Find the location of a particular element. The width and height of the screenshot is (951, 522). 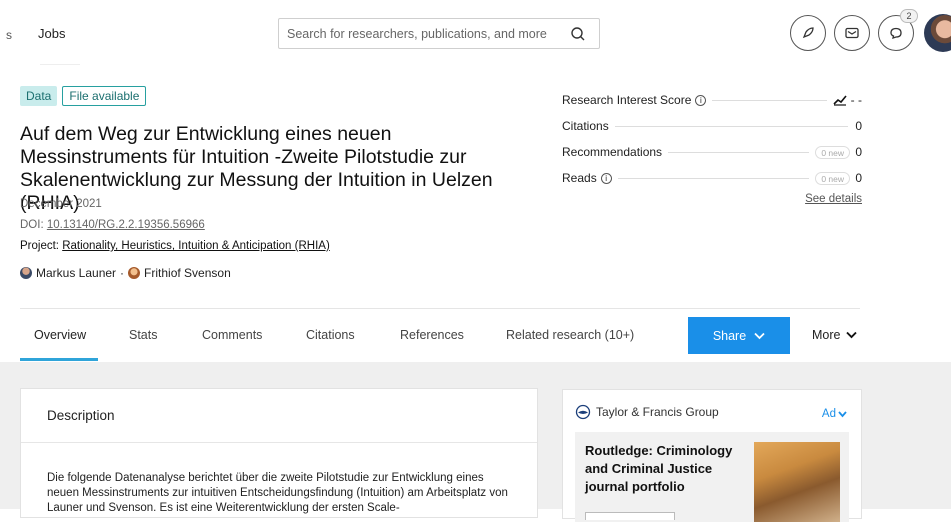

more-label: More is located at coordinates (826, 335).